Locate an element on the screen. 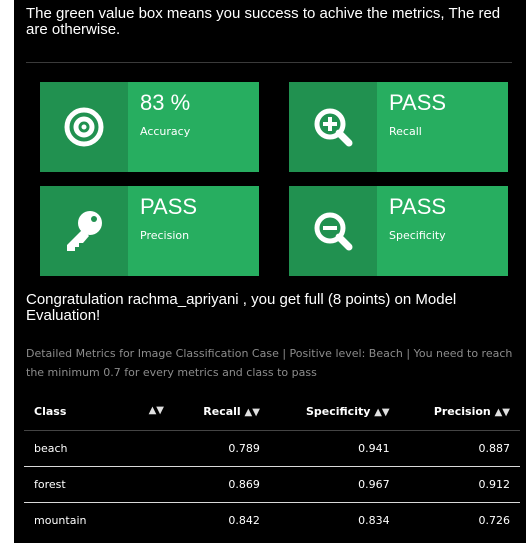  header-recall: Recall ▲▼ is located at coordinates (222, 411).